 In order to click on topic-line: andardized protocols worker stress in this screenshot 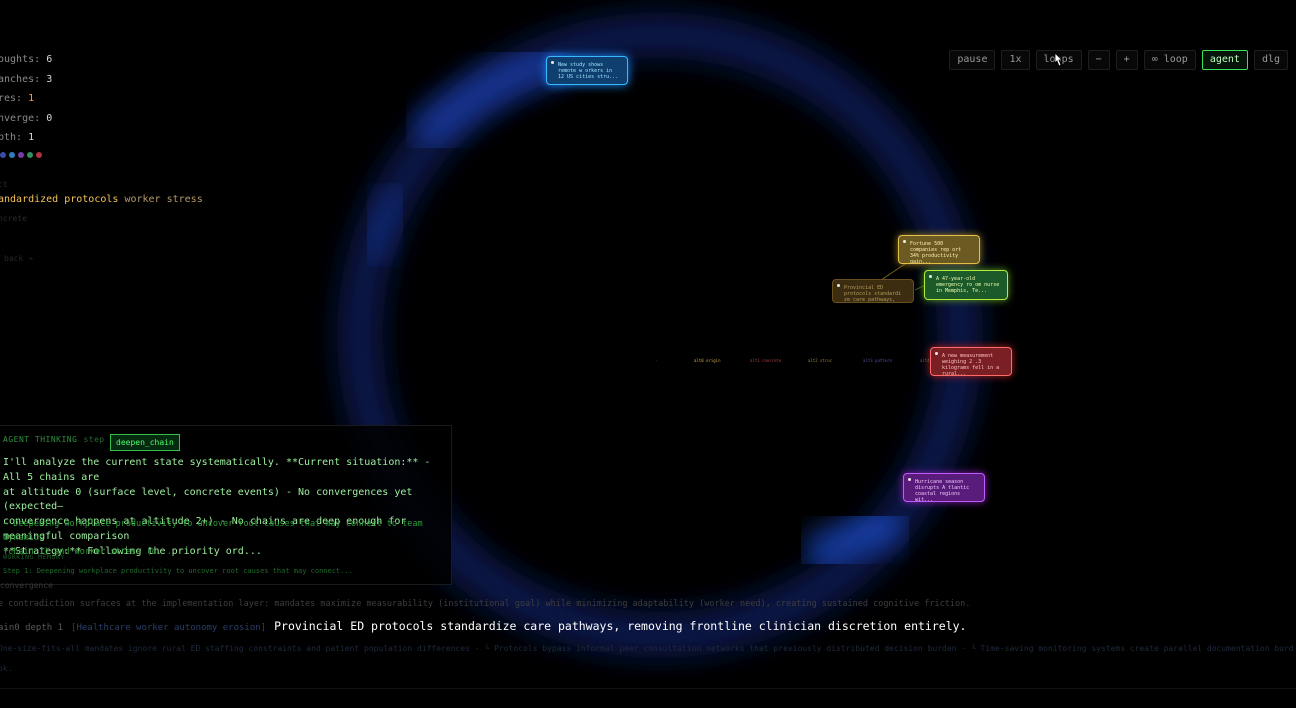, I will do `click(101, 199)`.